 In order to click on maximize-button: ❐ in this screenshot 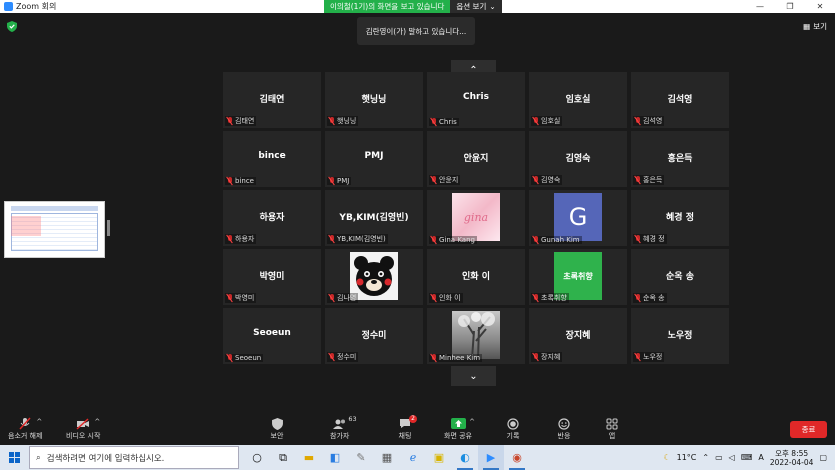, I will do `click(790, 6)`.